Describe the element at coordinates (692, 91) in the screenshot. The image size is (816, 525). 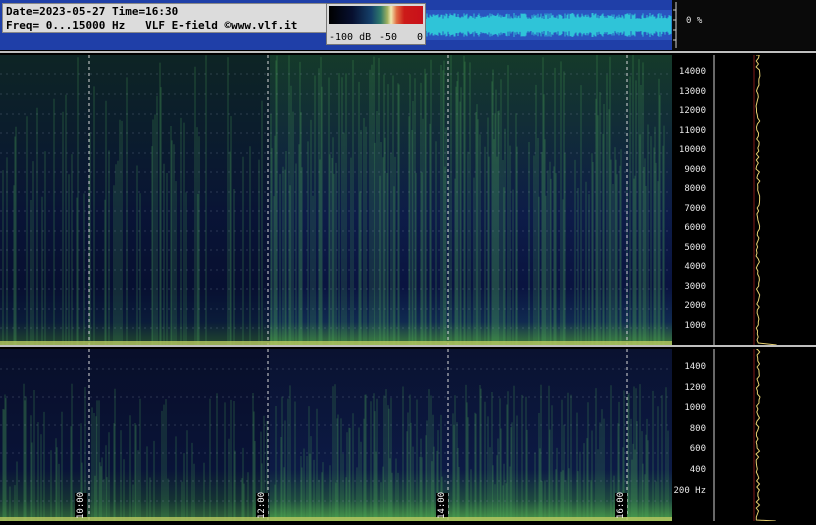
I see `frequency-tick-label: 13000` at that location.